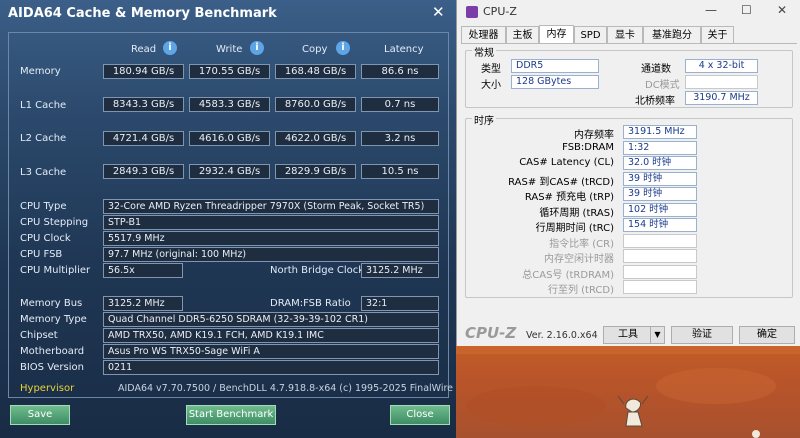  I want to click on l1-read: 8343.3 GB/s, so click(143, 104).